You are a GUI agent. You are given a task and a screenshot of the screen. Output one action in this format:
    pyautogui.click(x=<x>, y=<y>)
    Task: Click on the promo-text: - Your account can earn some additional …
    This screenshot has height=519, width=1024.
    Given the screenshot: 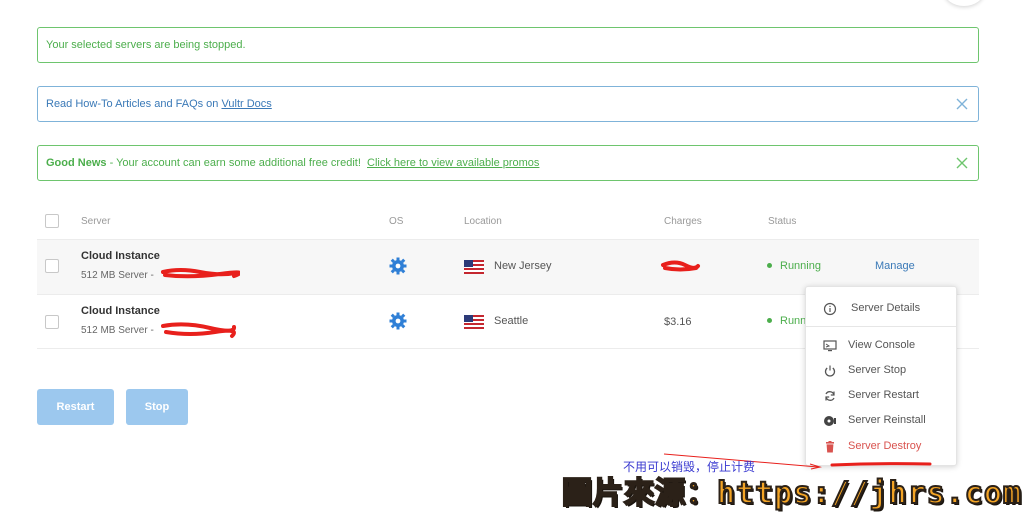 What is the action you would take?
    pyautogui.click(x=237, y=163)
    